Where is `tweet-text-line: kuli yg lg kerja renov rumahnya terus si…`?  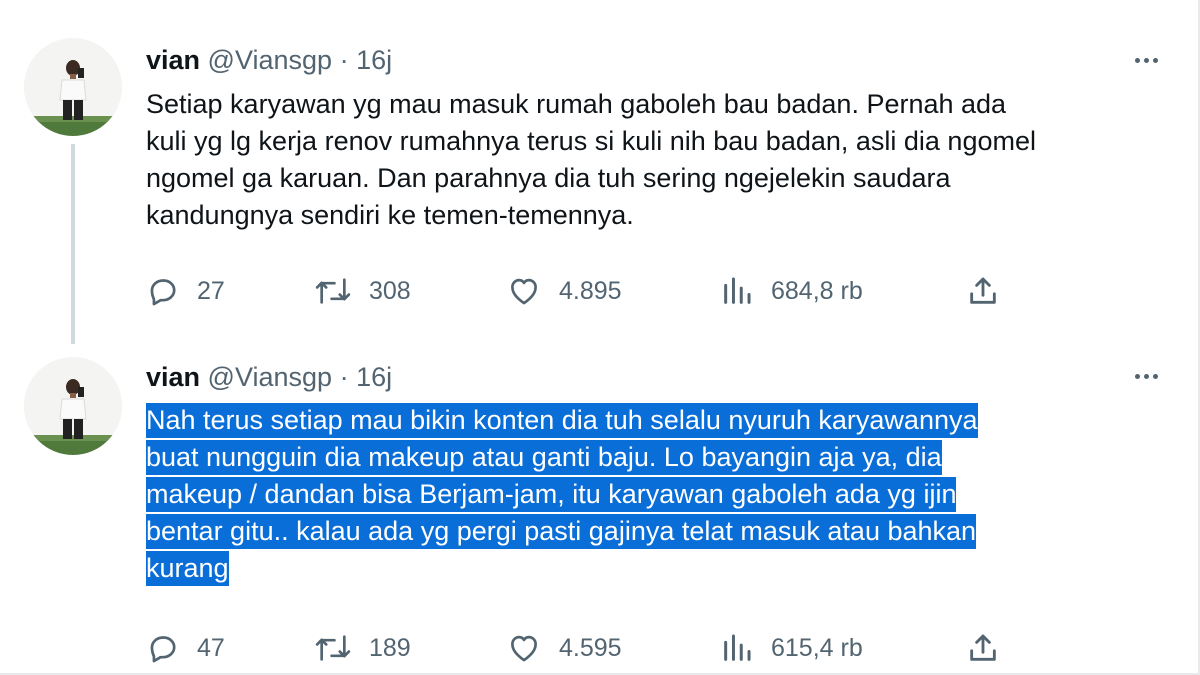 tweet-text-line: kuli yg lg kerja renov rumahnya terus si… is located at coordinates (591, 141).